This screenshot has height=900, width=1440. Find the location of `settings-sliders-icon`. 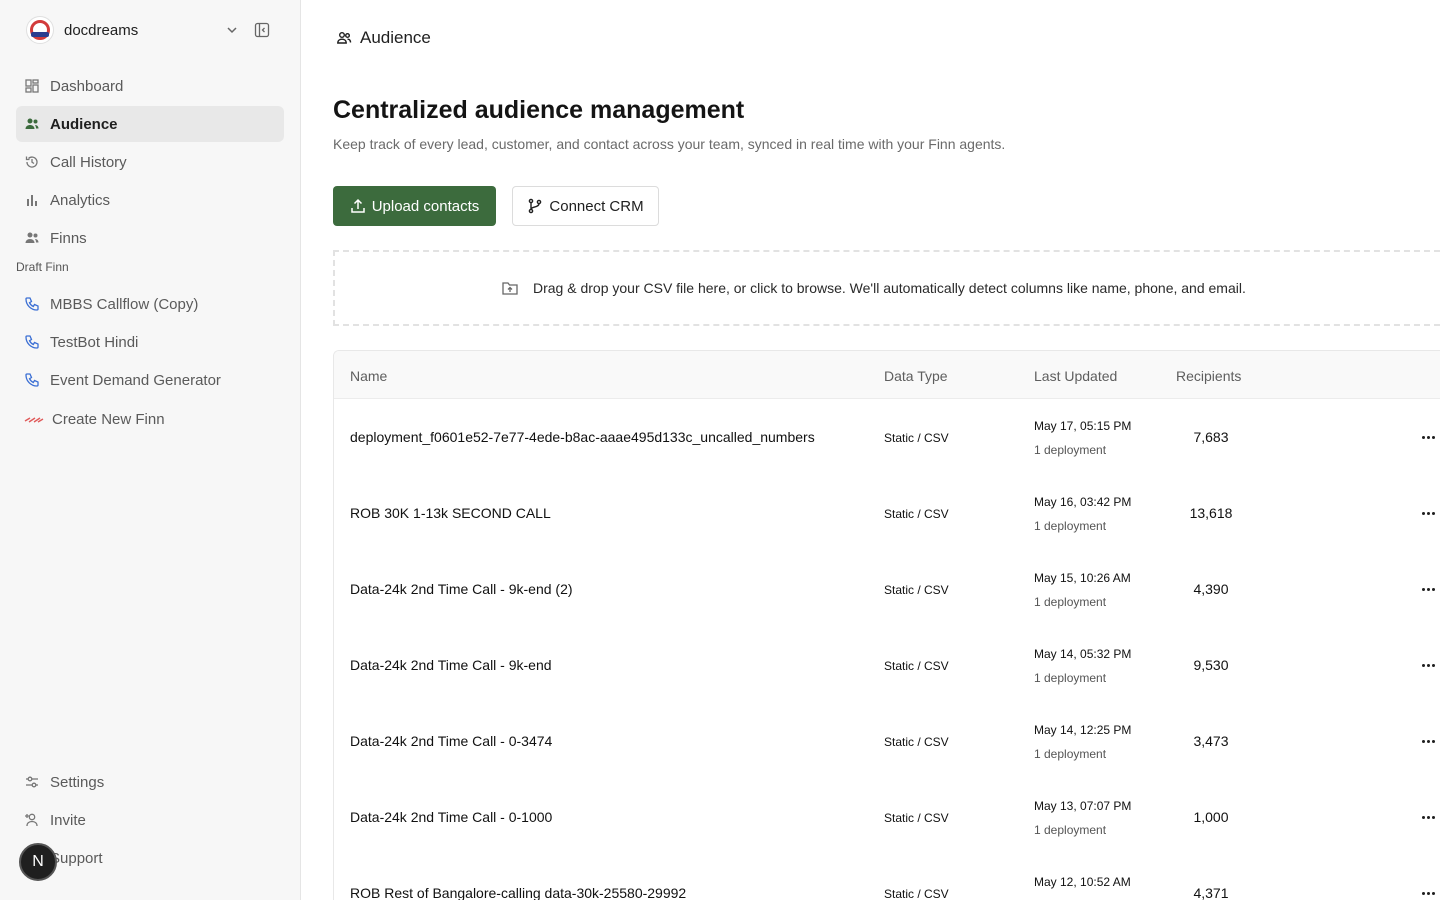

settings-sliders-icon is located at coordinates (32, 782).